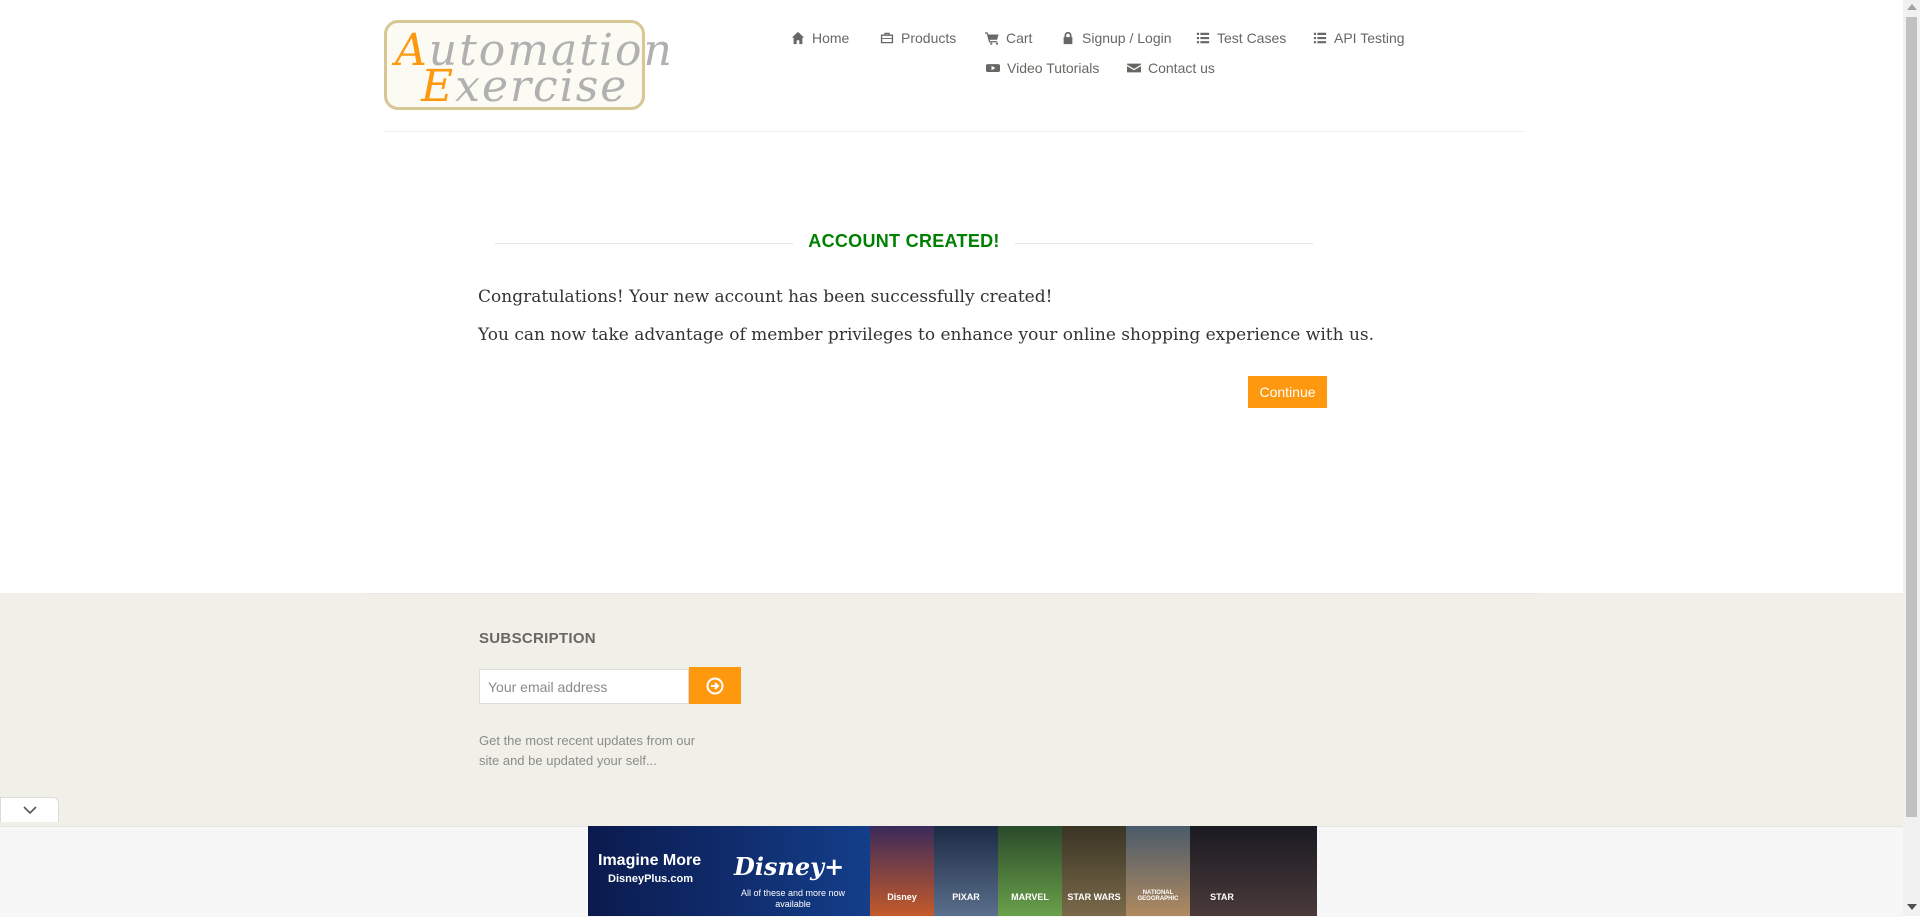 This screenshot has height=917, width=1920. What do you see at coordinates (1127, 38) in the screenshot?
I see `nav-signup-login-label: Signup / Login` at bounding box center [1127, 38].